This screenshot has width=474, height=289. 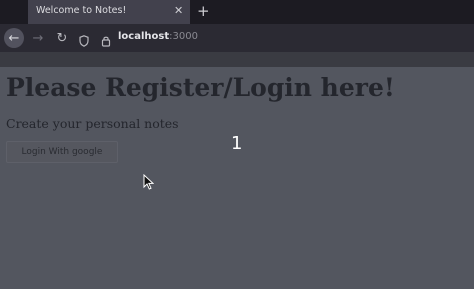 What do you see at coordinates (149, 183) in the screenshot?
I see `mouse-pointer-icon` at bounding box center [149, 183].